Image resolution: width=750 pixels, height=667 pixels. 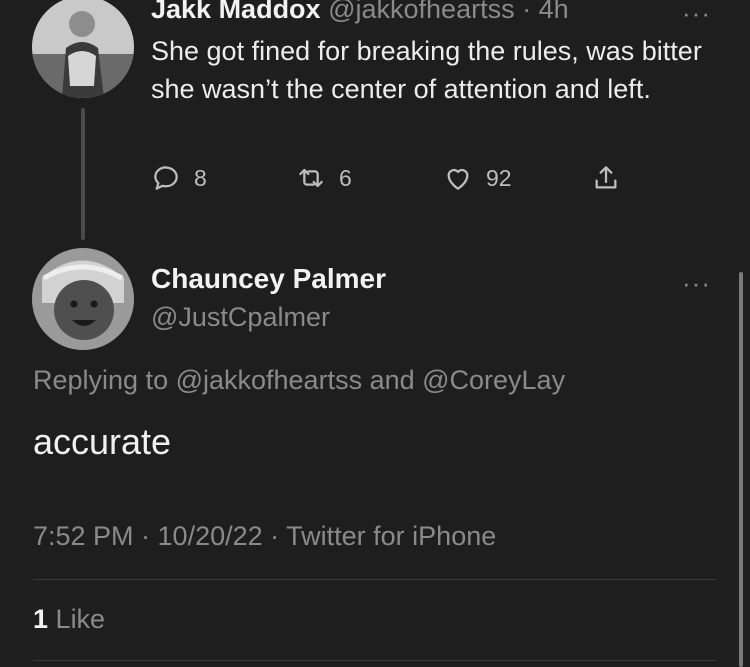 What do you see at coordinates (200, 177) in the screenshot?
I see `reply-count: 8` at bounding box center [200, 177].